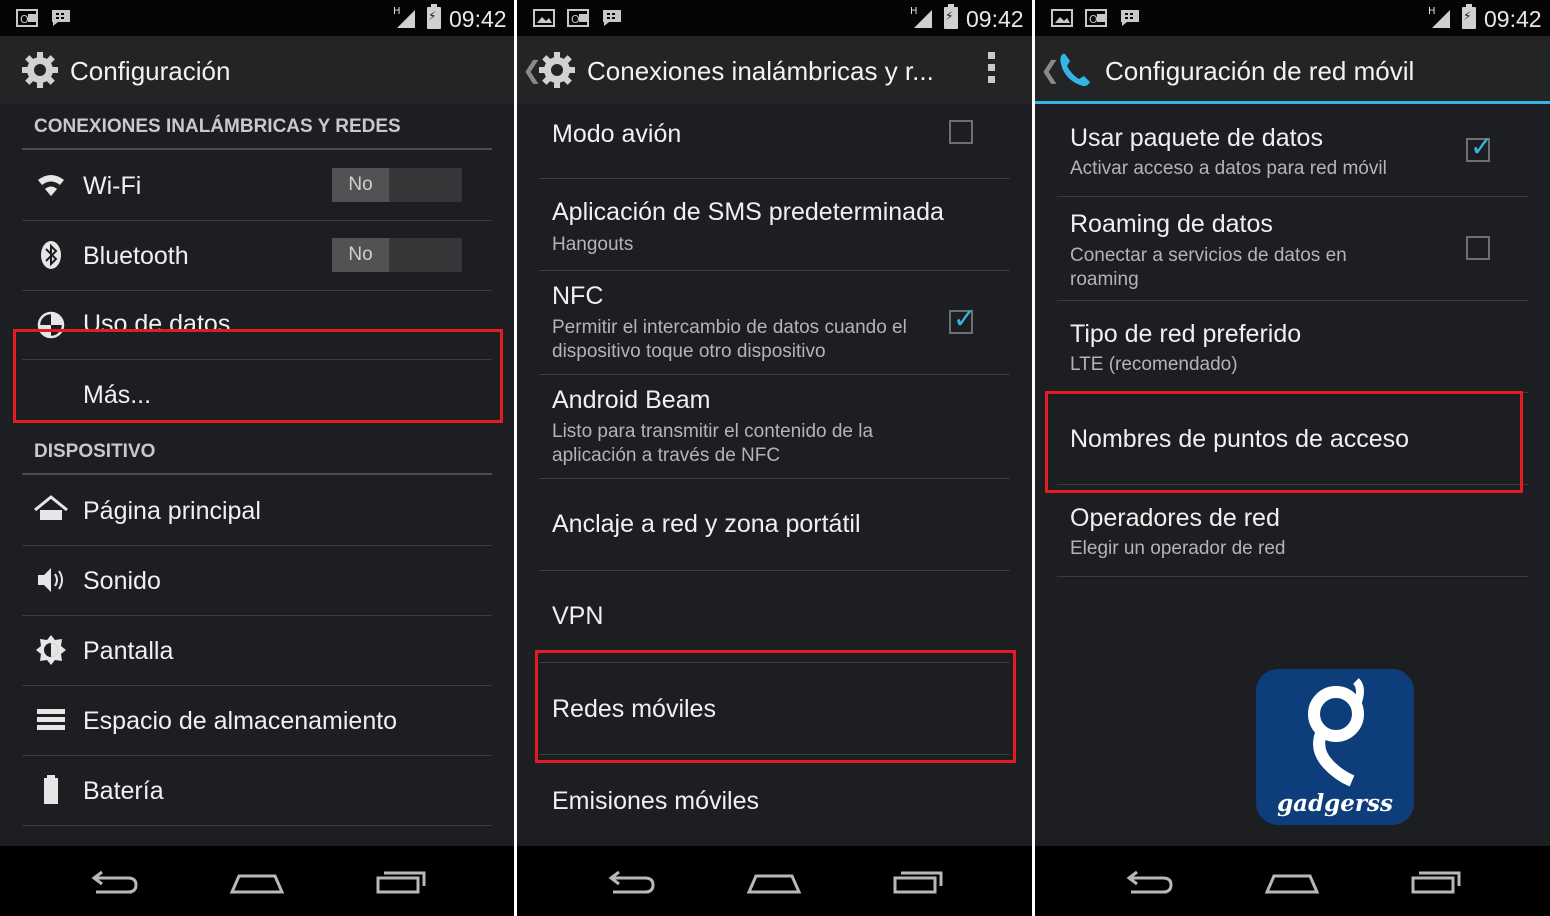 The height and width of the screenshot is (916, 1550). I want to click on settings-item-sound: Sonido, so click(257, 580).